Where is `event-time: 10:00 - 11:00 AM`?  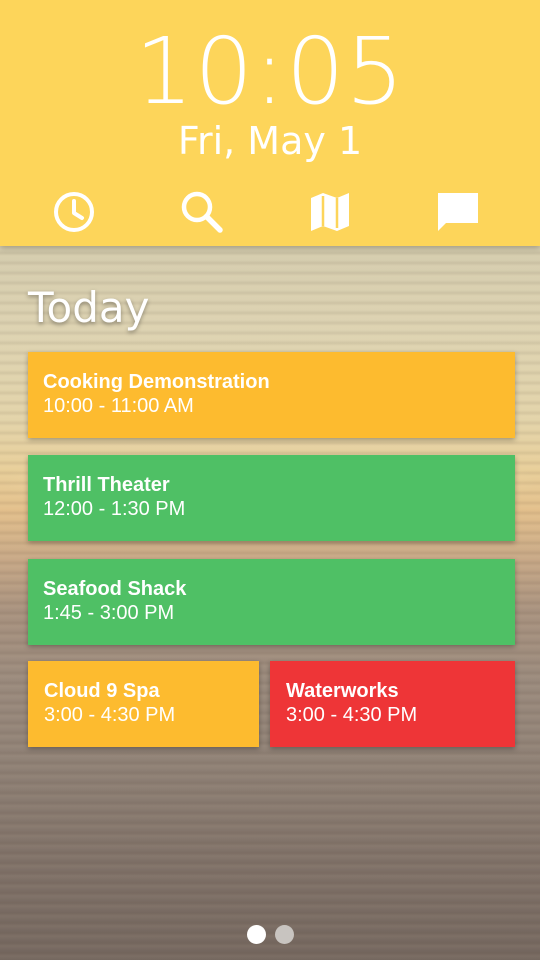 event-time: 10:00 - 11:00 AM is located at coordinates (118, 406).